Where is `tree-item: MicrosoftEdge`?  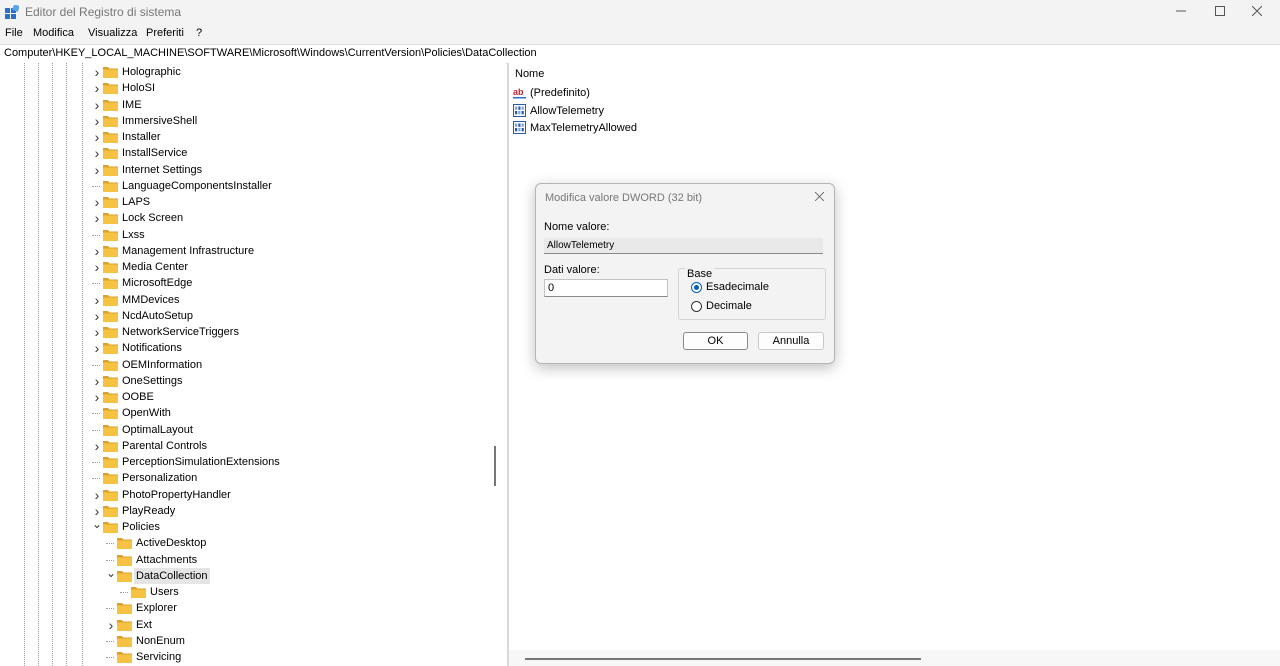 tree-item: MicrosoftEdge is located at coordinates (282, 283).